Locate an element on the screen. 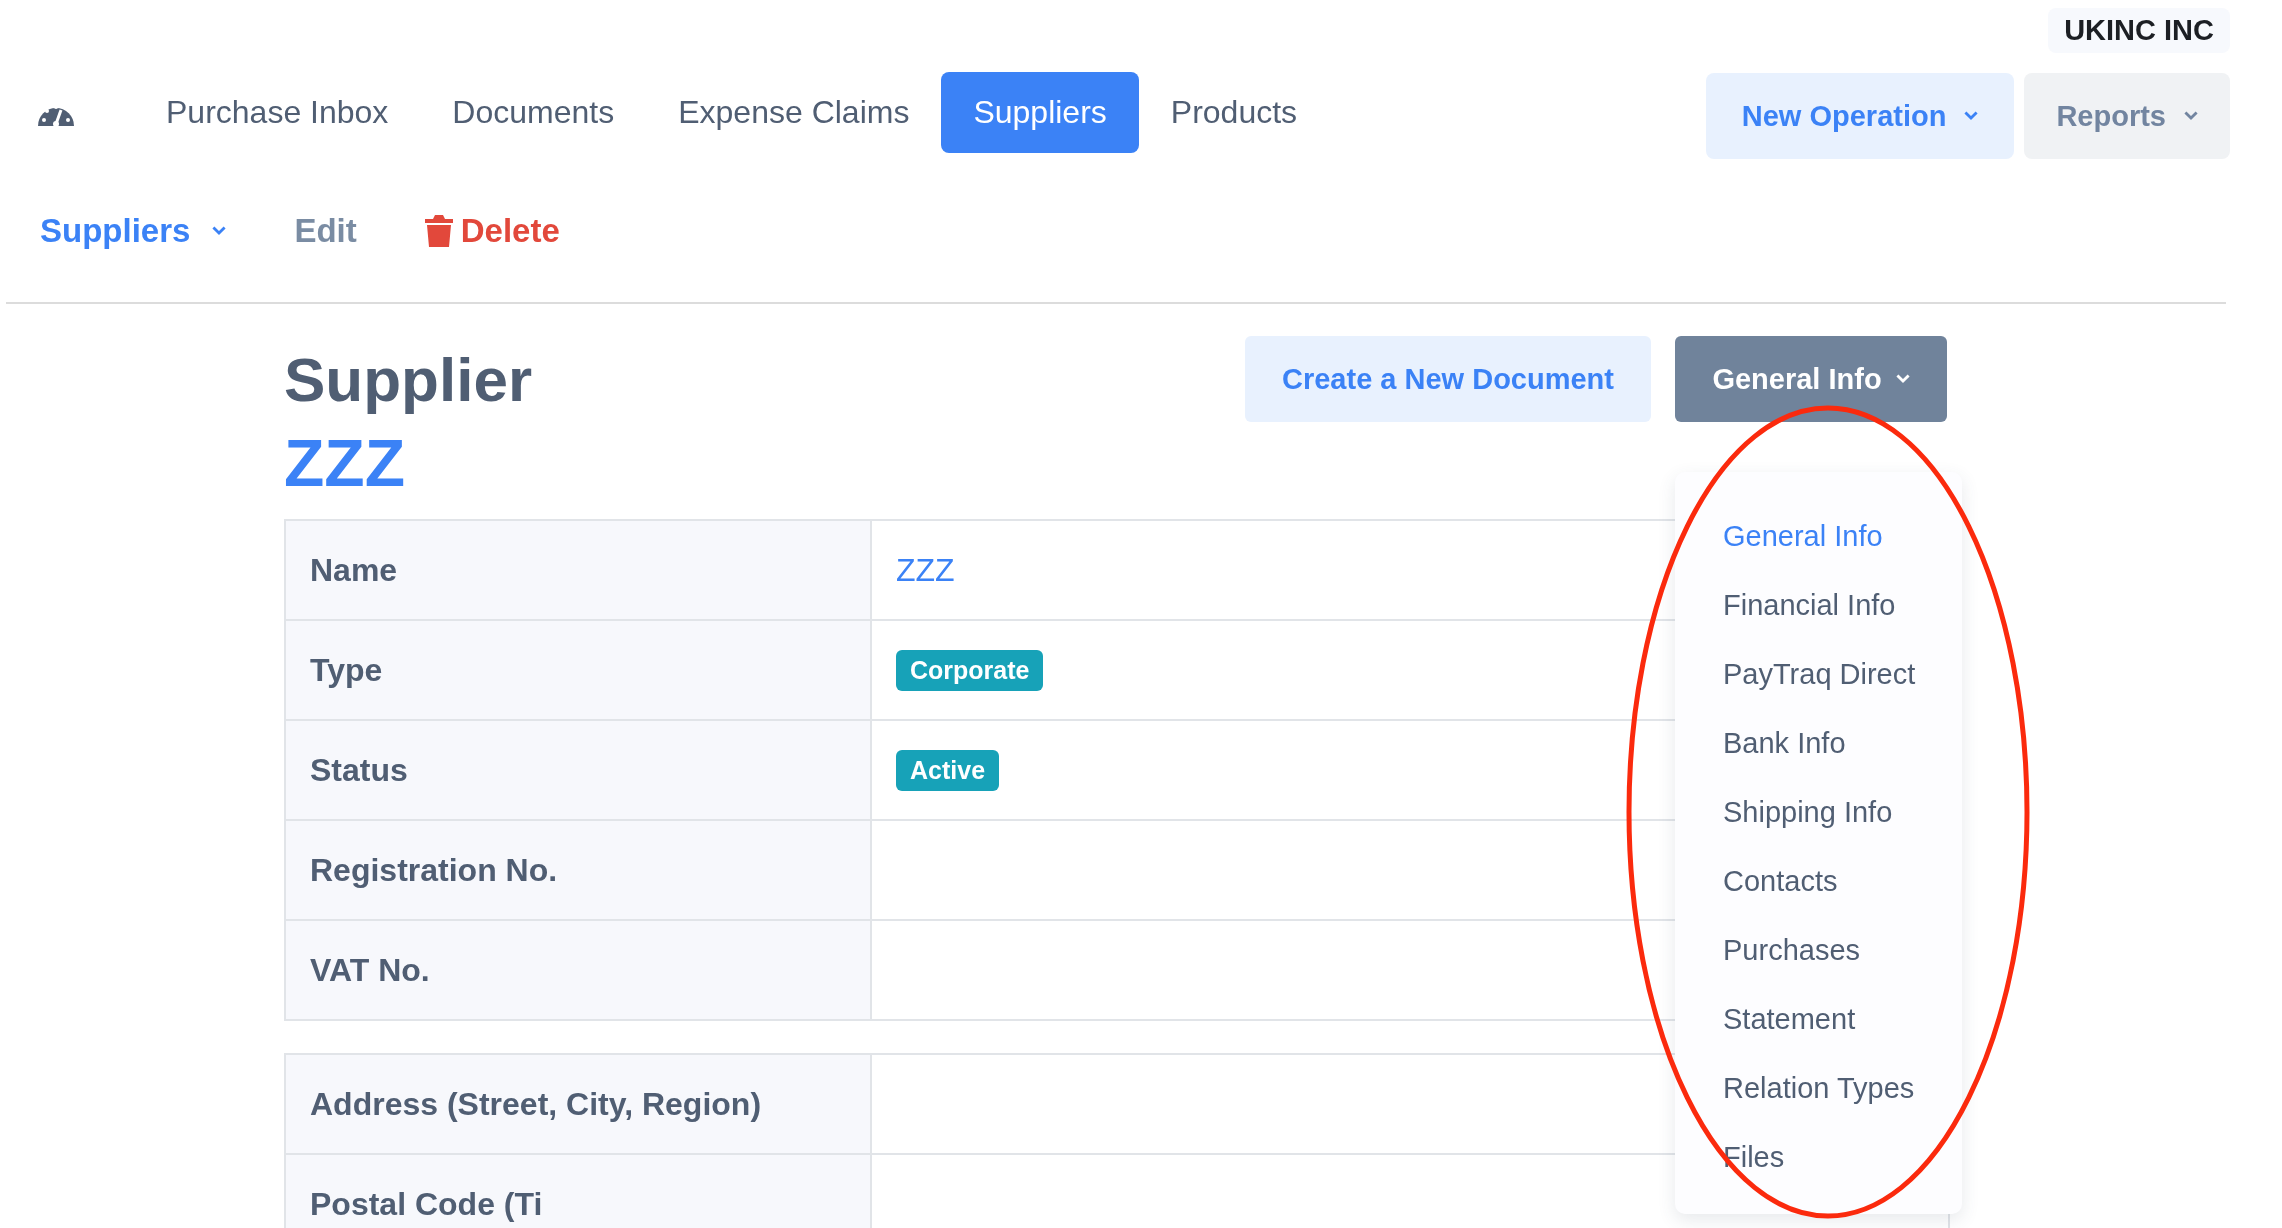  menu-item: Contacts is located at coordinates (1756, 881).